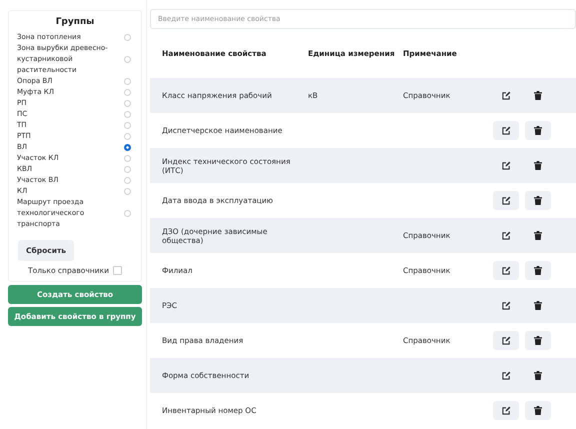 Image resolution: width=576 pixels, height=429 pixels. I want to click on groups-title: Группы, so click(75, 22).